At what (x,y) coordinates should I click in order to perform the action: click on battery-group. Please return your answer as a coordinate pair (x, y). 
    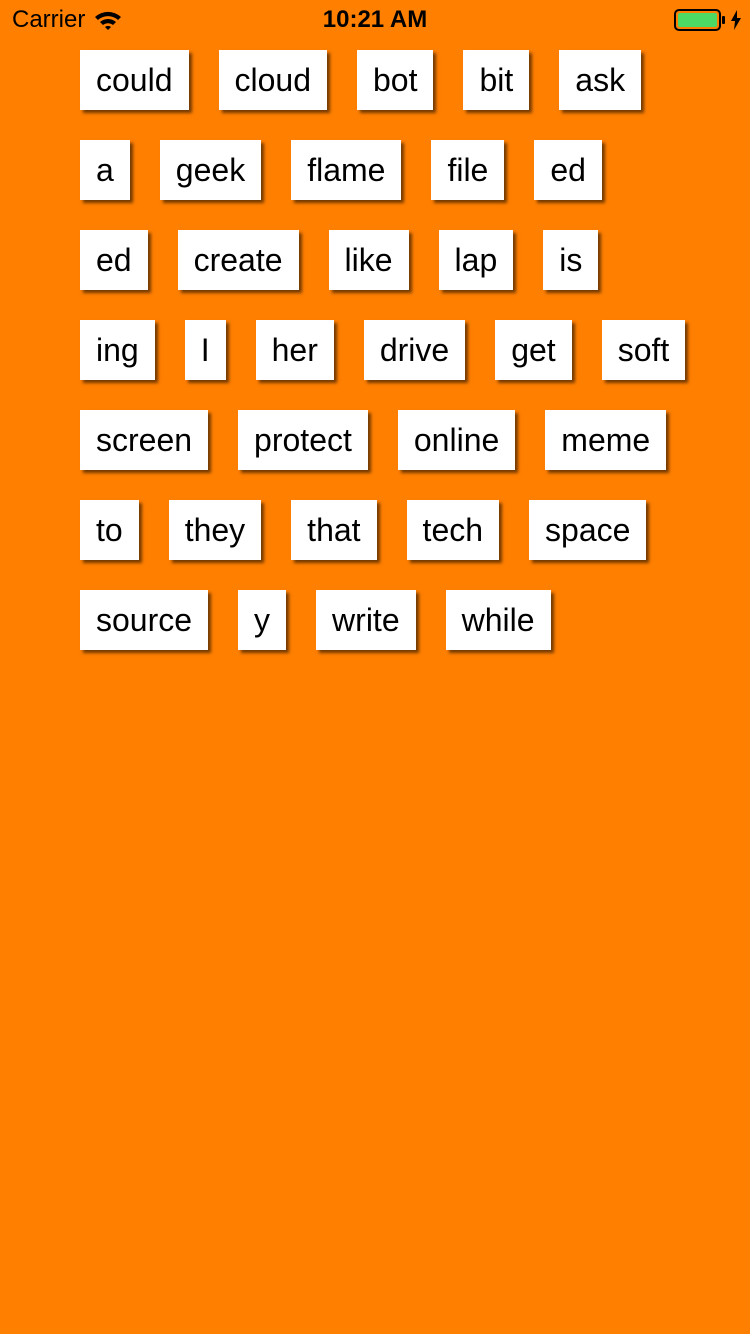
    Looking at the image, I should click on (708, 20).